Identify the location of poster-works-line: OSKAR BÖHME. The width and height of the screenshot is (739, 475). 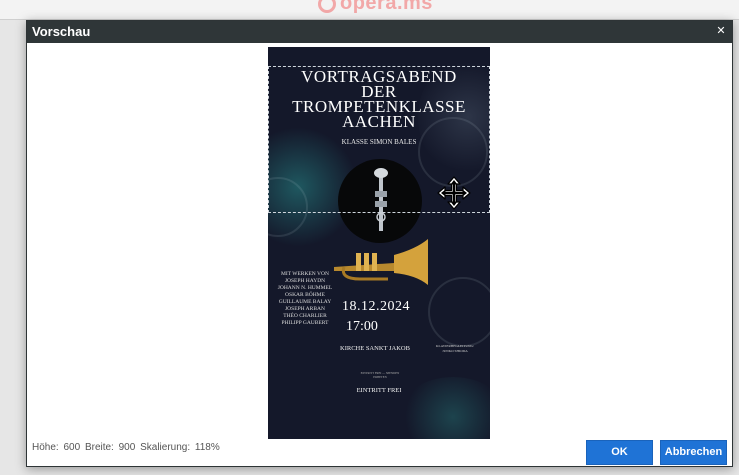
(305, 295).